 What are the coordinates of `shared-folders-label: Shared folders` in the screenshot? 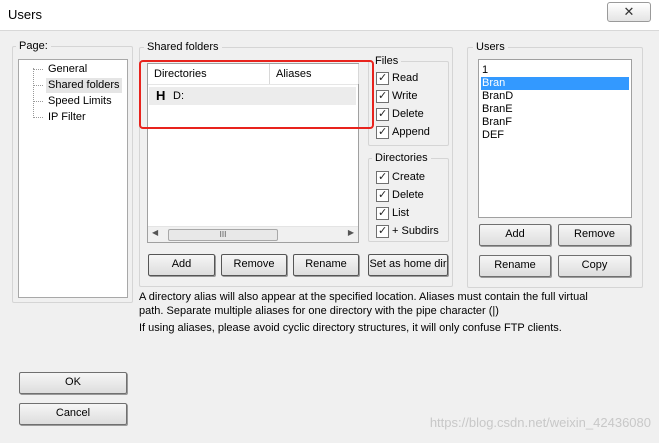 It's located at (183, 47).